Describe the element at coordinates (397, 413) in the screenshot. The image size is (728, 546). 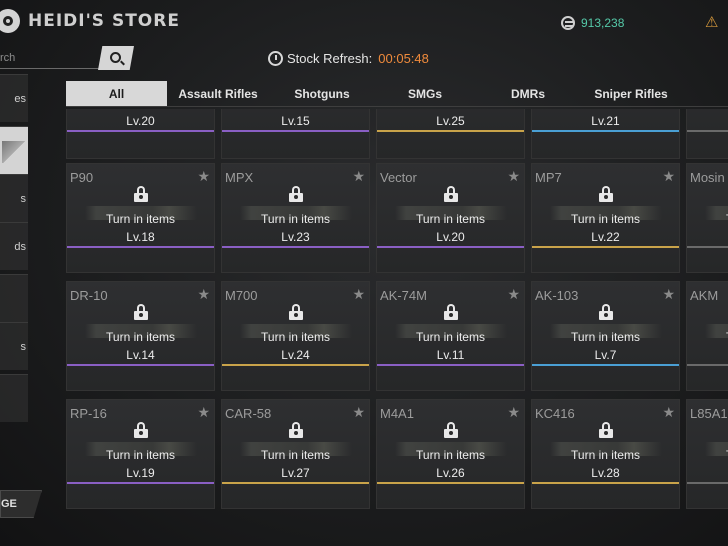
I see `item-name: M4A1` at that location.